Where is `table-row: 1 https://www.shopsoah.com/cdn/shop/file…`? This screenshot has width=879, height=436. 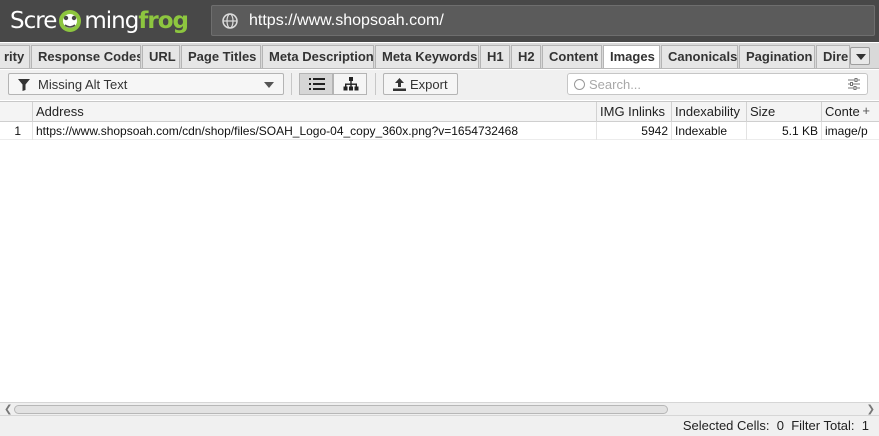
table-row: 1 https://www.shopsoah.com/cdn/shop/file… is located at coordinates (439, 131).